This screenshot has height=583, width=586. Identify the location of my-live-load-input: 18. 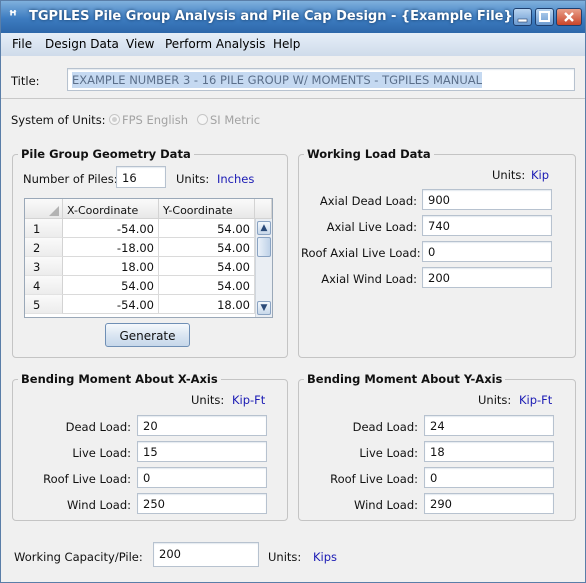
(489, 451).